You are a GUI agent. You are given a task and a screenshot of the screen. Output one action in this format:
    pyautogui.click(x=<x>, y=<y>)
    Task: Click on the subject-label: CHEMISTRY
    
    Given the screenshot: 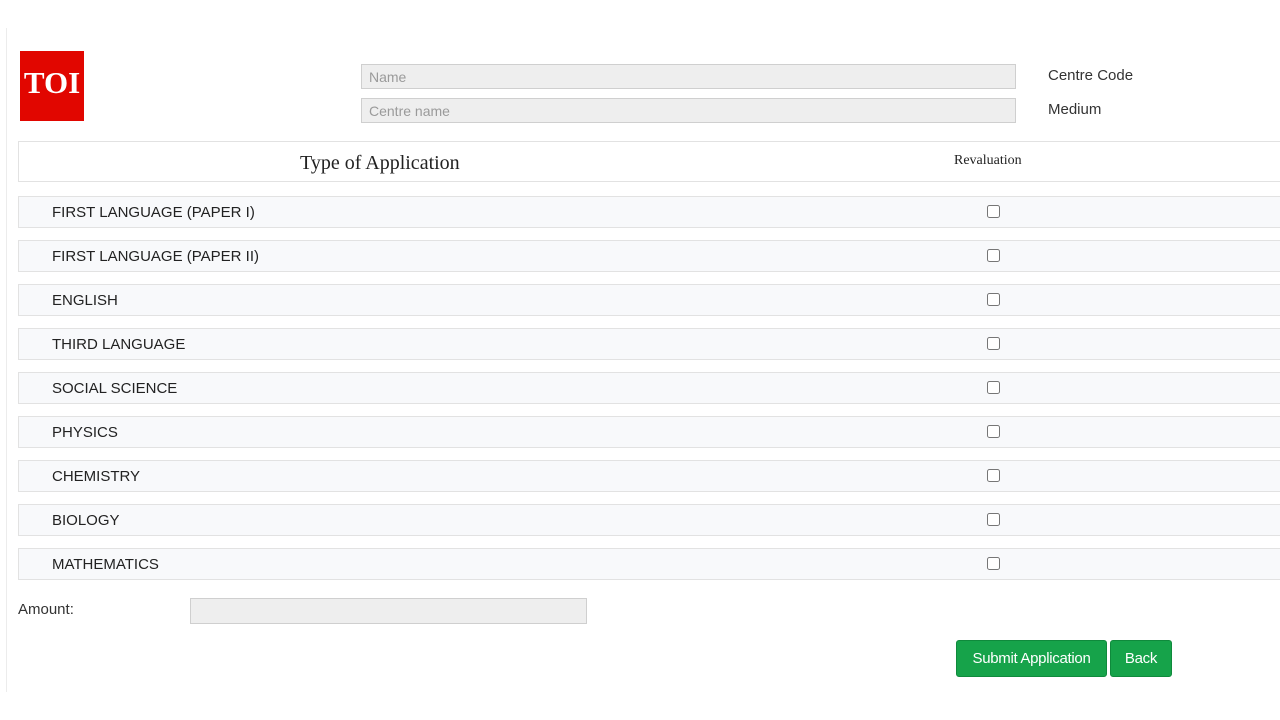 What is the action you would take?
    pyautogui.click(x=96, y=476)
    